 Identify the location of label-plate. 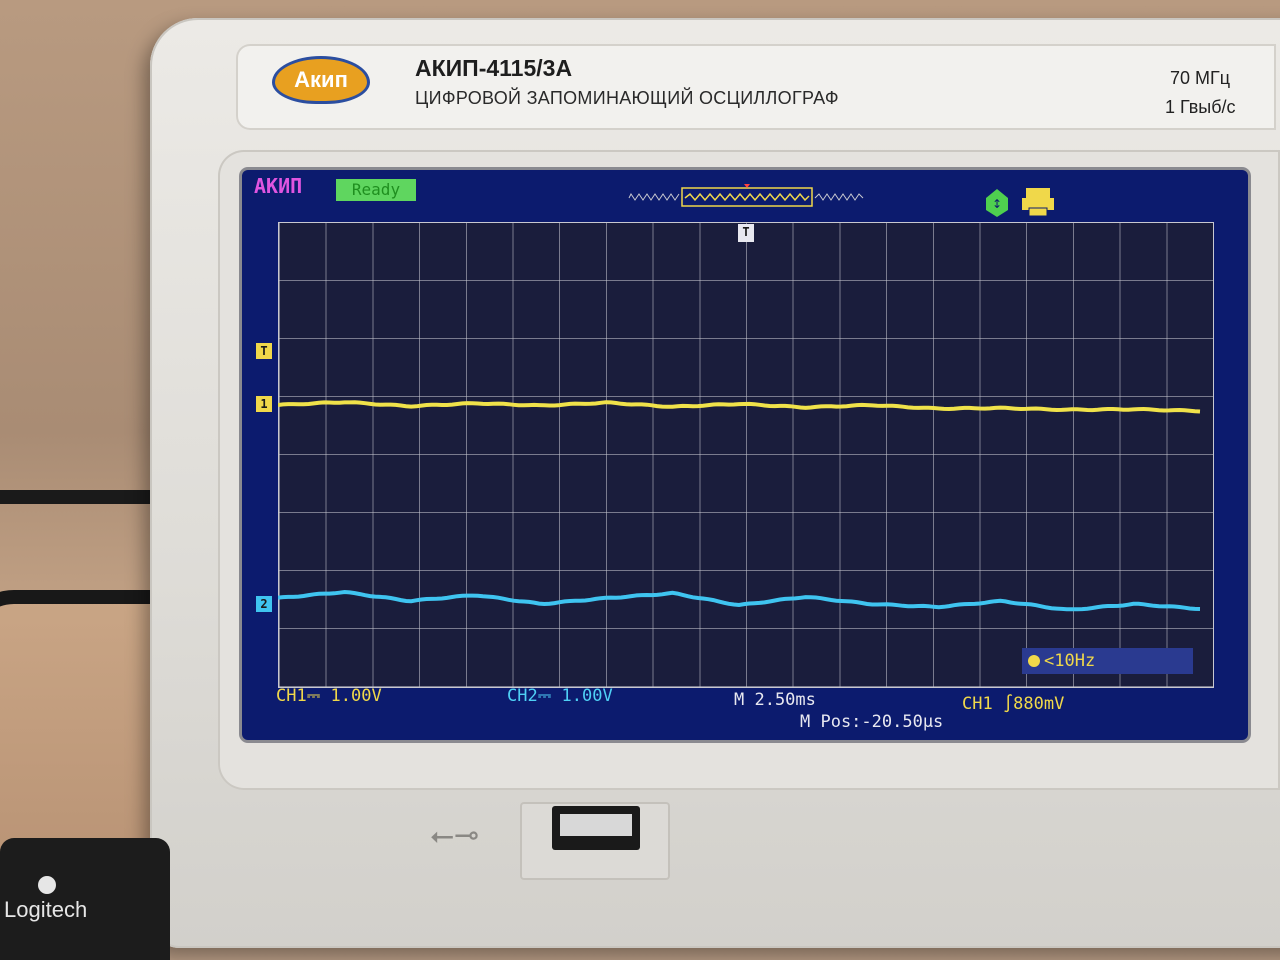
(756, 87).